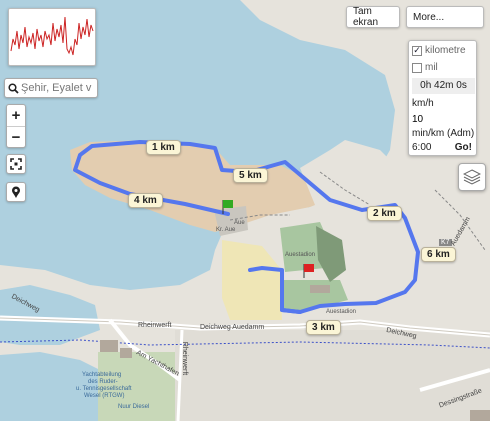 The height and width of the screenshot is (421, 490). Describe the element at coordinates (13, 88) in the screenshot. I see `search-icon` at that location.